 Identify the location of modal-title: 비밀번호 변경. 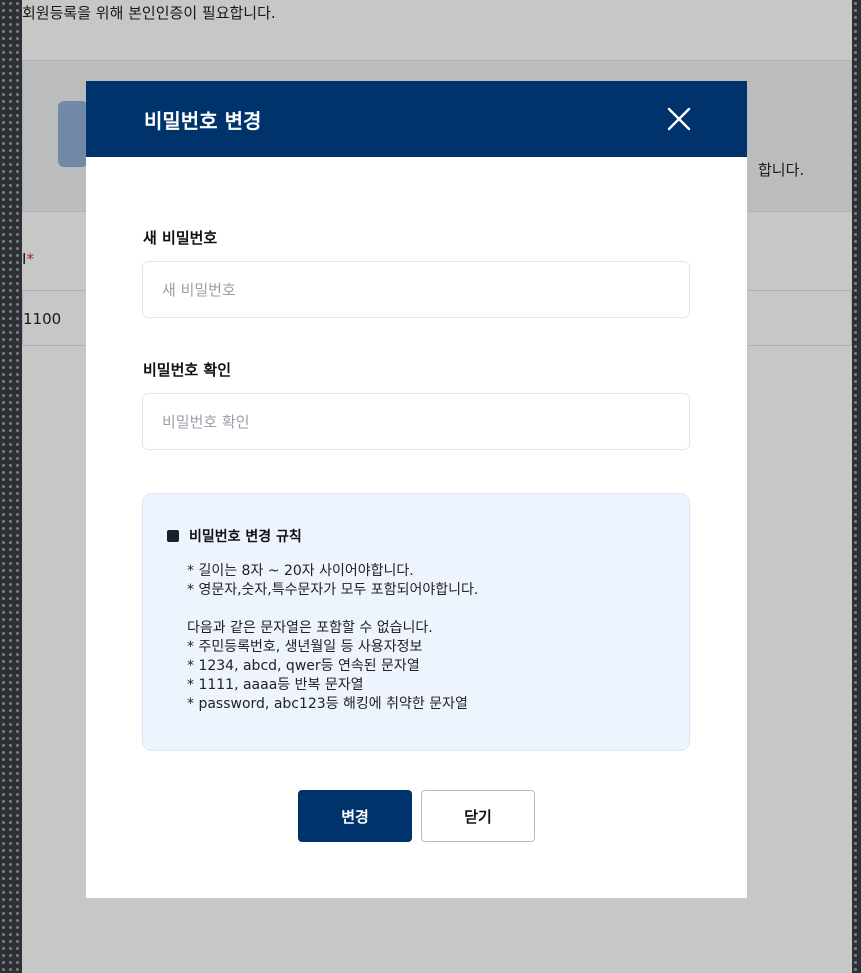
(203, 121).